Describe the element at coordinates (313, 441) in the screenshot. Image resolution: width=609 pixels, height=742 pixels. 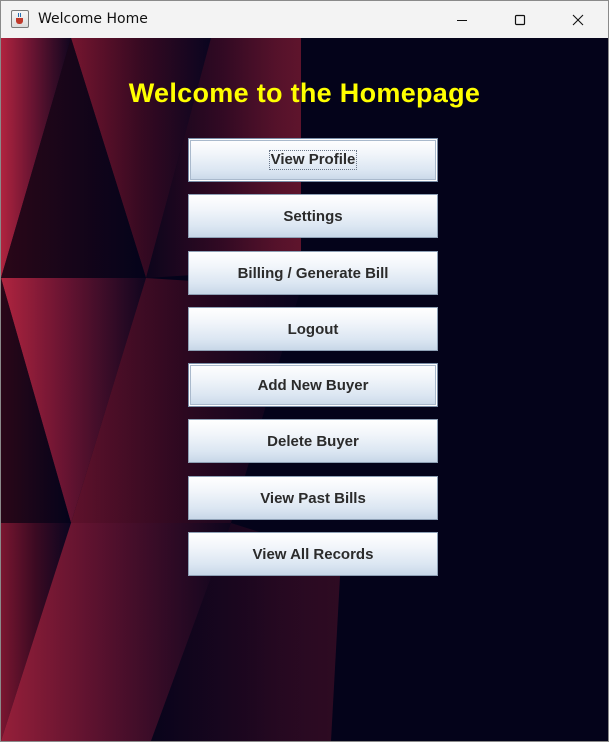
I see `delete-buyer-button: Delete Buyer` at that location.